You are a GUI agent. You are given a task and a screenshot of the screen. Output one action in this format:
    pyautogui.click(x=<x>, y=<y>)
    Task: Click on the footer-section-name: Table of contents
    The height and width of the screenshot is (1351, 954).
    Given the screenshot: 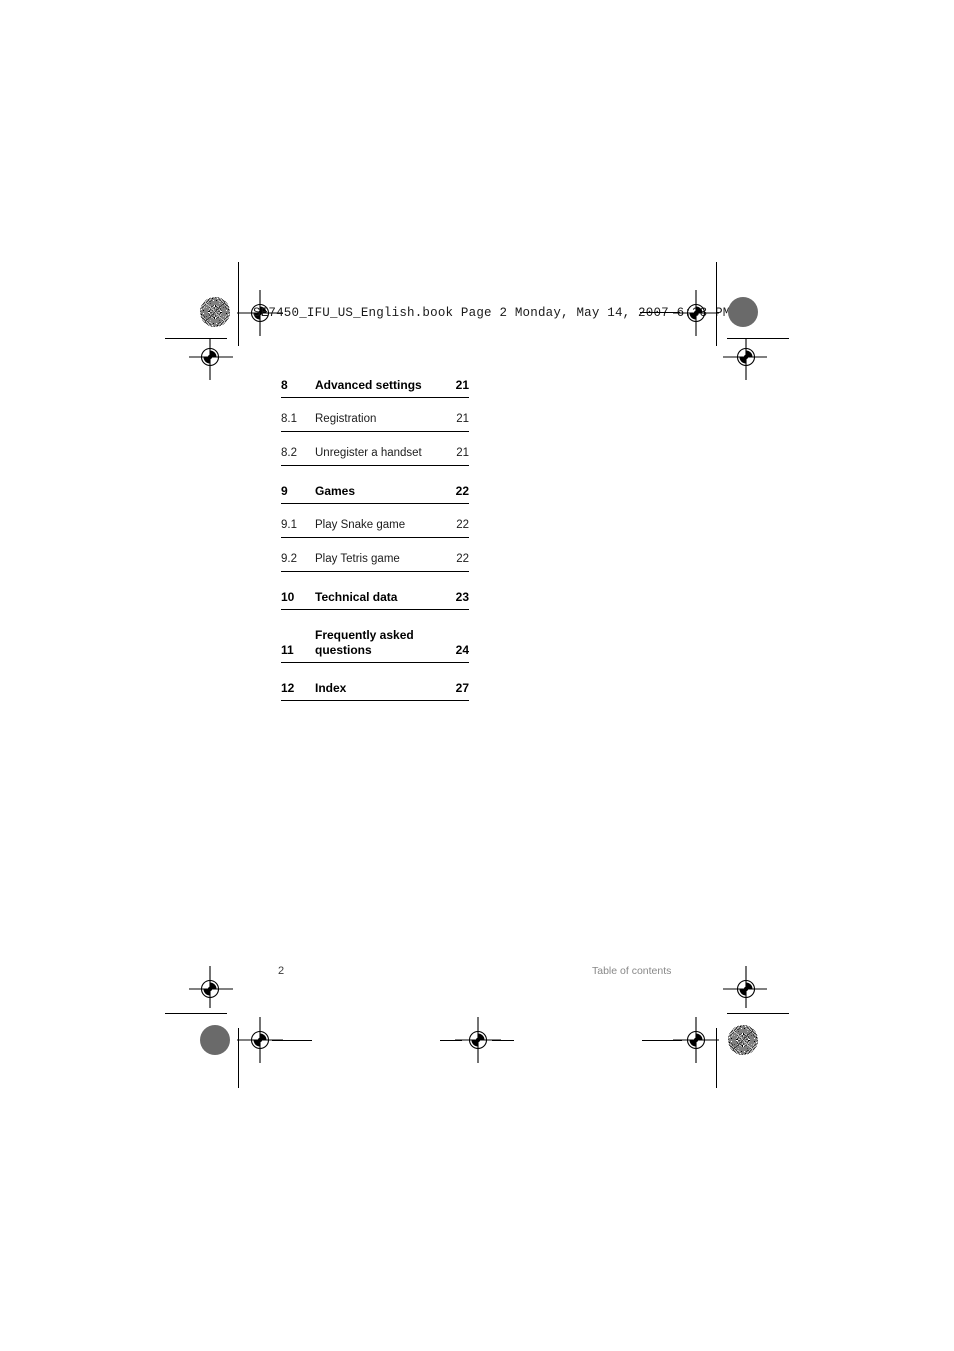 What is the action you would take?
    pyautogui.click(x=632, y=971)
    